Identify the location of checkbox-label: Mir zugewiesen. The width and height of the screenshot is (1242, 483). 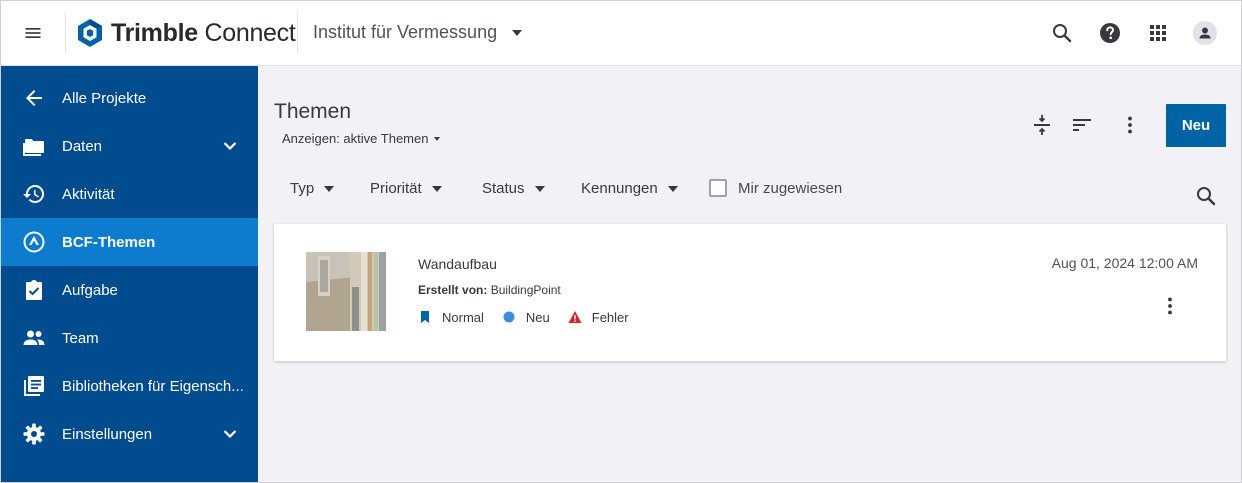
(790, 188).